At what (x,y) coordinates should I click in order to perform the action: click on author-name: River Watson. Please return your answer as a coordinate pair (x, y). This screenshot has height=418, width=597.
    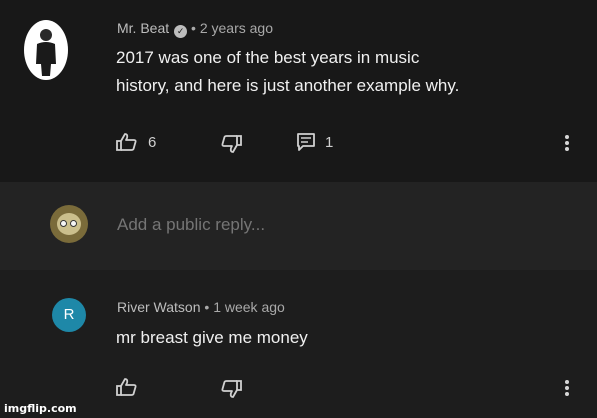
    Looking at the image, I should click on (159, 307).